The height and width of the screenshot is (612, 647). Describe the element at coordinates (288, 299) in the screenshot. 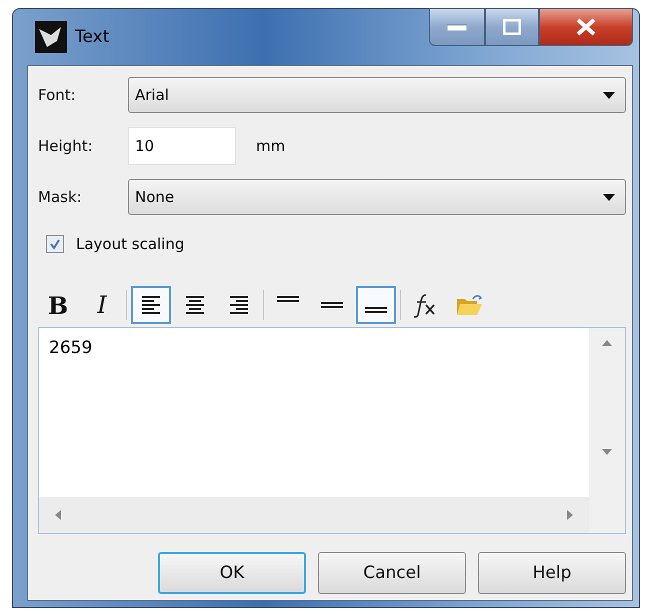

I see `valign-top-icon` at that location.